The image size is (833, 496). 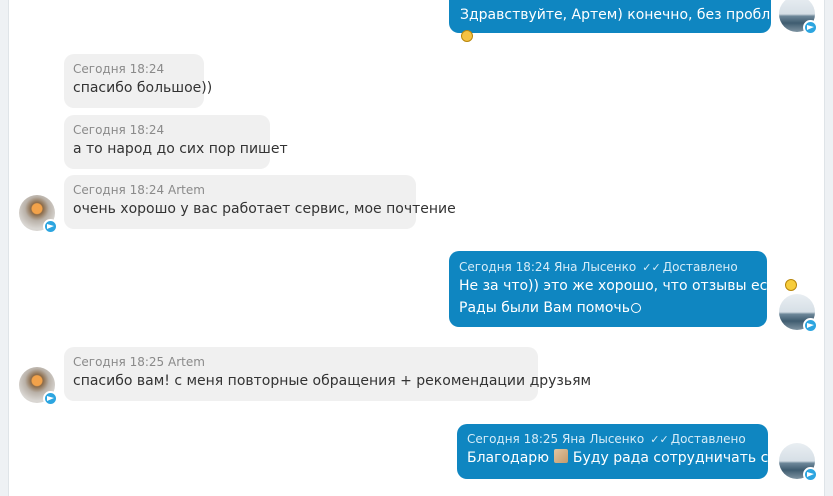 What do you see at coordinates (828, 248) in the screenshot?
I see `right-panel-edge` at bounding box center [828, 248].